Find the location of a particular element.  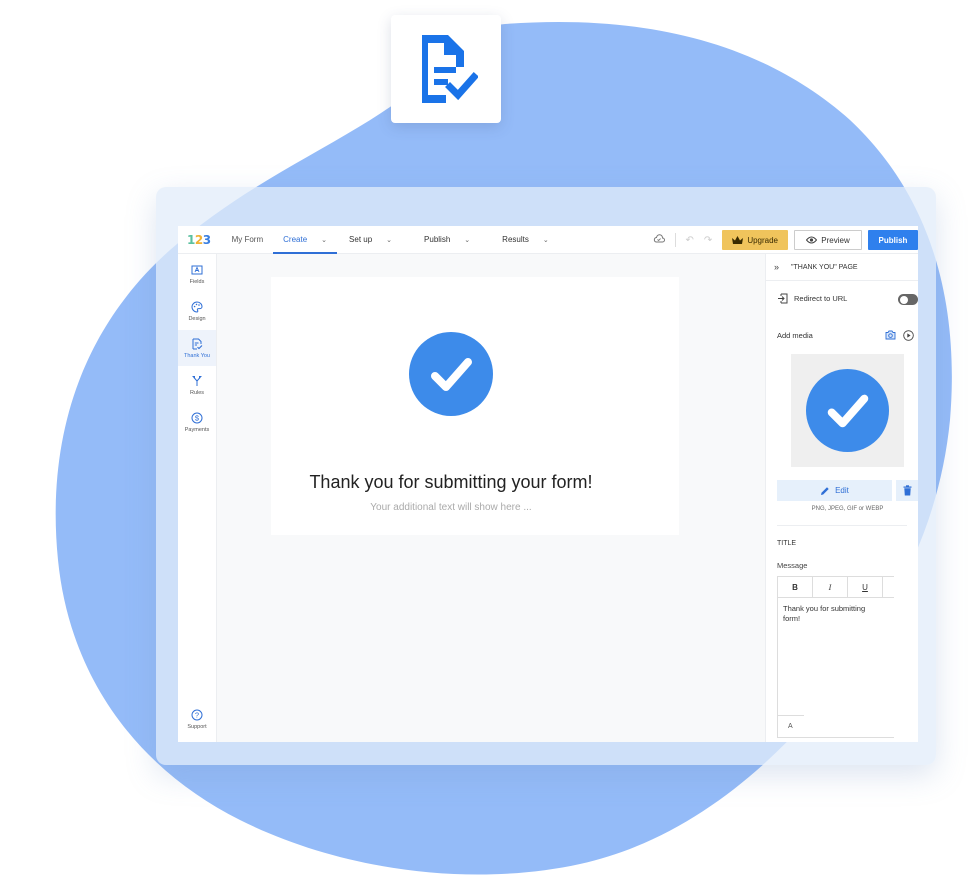

toolbar-divider is located at coordinates (675, 240).